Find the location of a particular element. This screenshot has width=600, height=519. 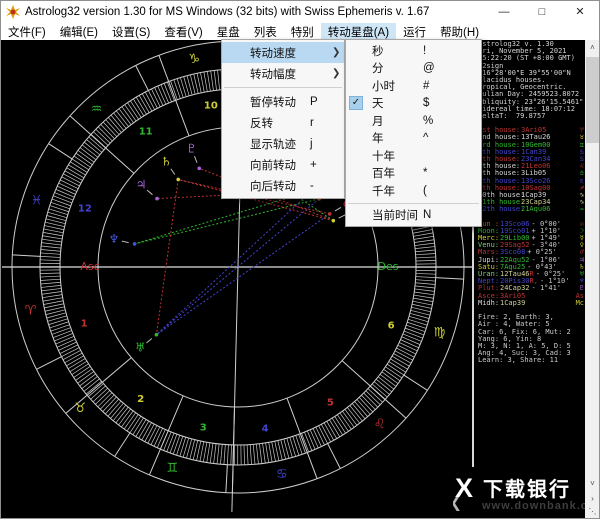

house-cusp-line is located at coordinates (374, 389).